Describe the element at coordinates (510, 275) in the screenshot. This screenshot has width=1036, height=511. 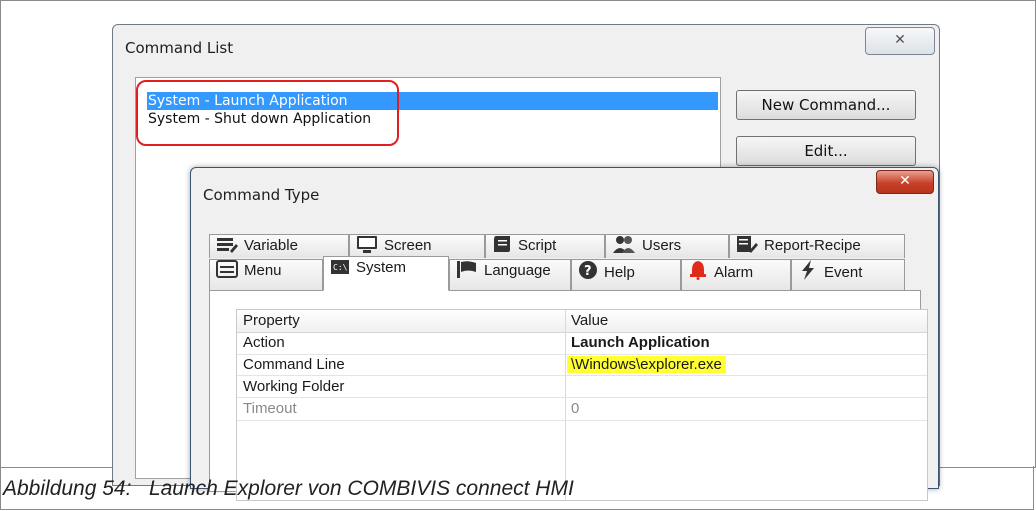
I see `tab-language: Language` at that location.